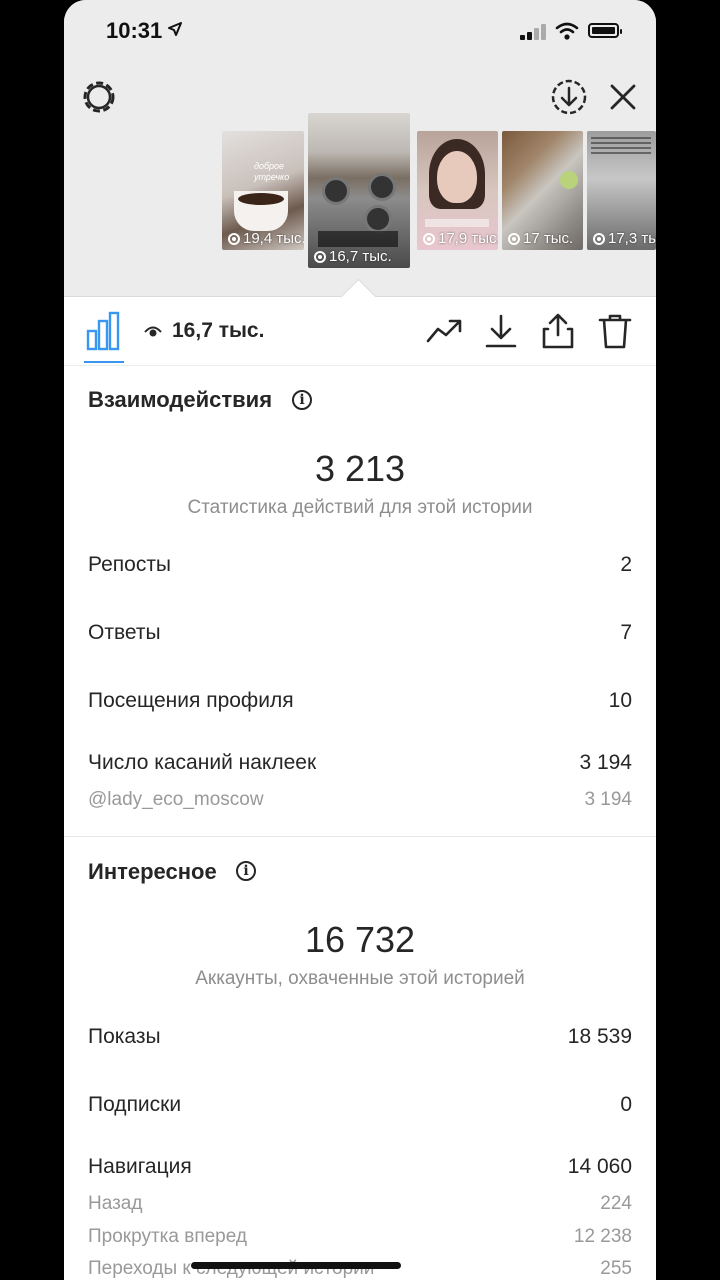  Describe the element at coordinates (457, 177) in the screenshot. I see `portrait-face` at that location.